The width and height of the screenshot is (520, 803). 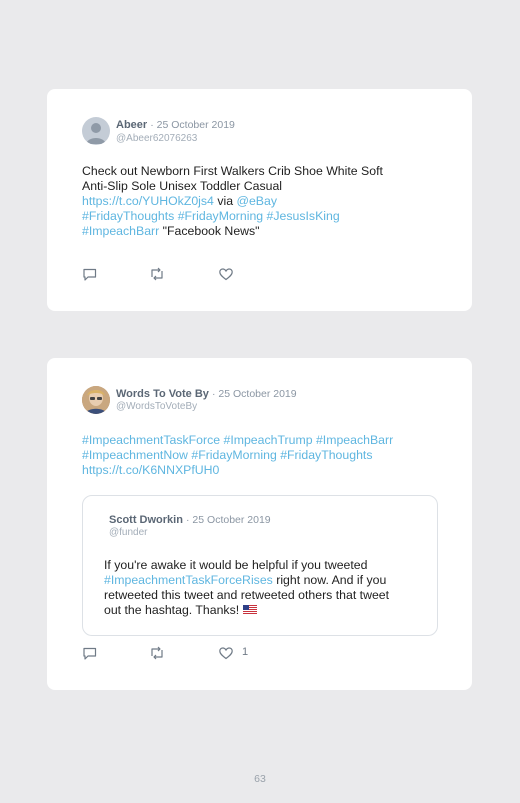 What do you see at coordinates (157, 138) in the screenshot?
I see `author-handle: @Abeer62076263` at bounding box center [157, 138].